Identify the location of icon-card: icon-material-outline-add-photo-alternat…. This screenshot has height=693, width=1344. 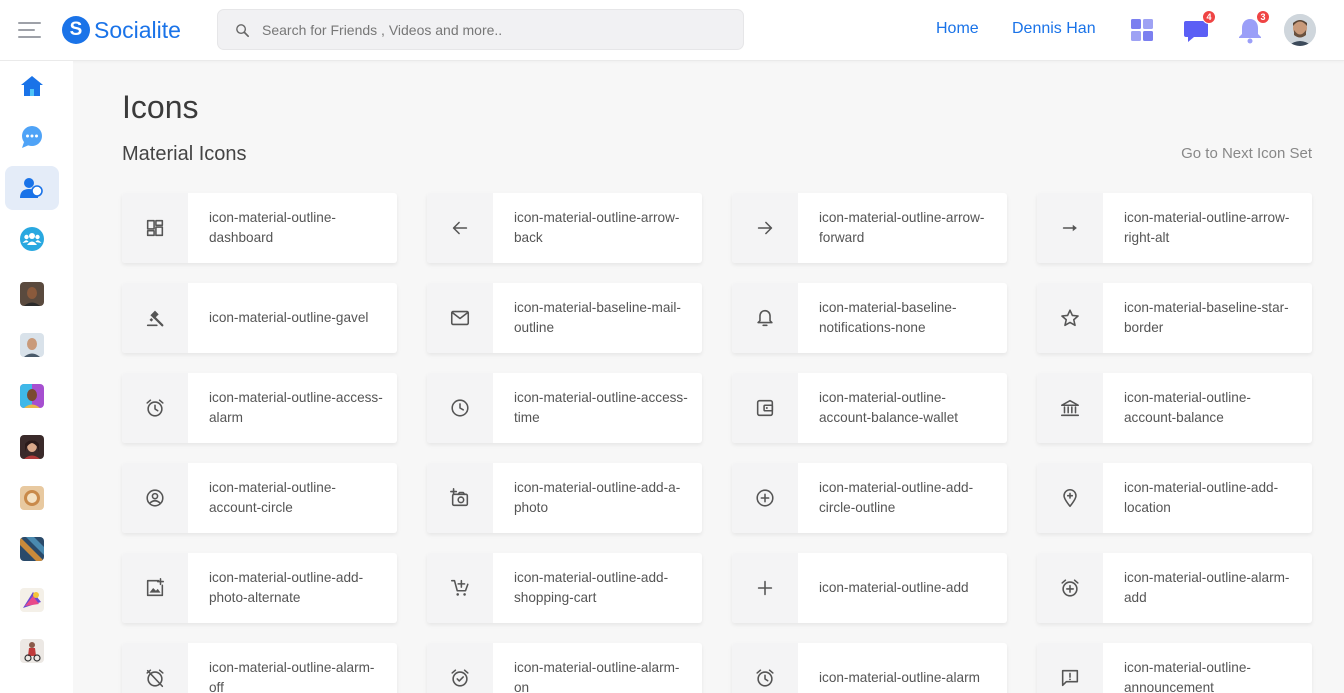
(259, 588).